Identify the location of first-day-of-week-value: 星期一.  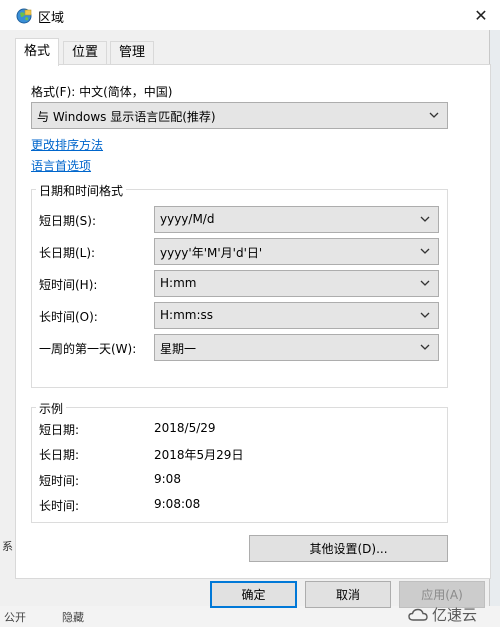
(178, 349).